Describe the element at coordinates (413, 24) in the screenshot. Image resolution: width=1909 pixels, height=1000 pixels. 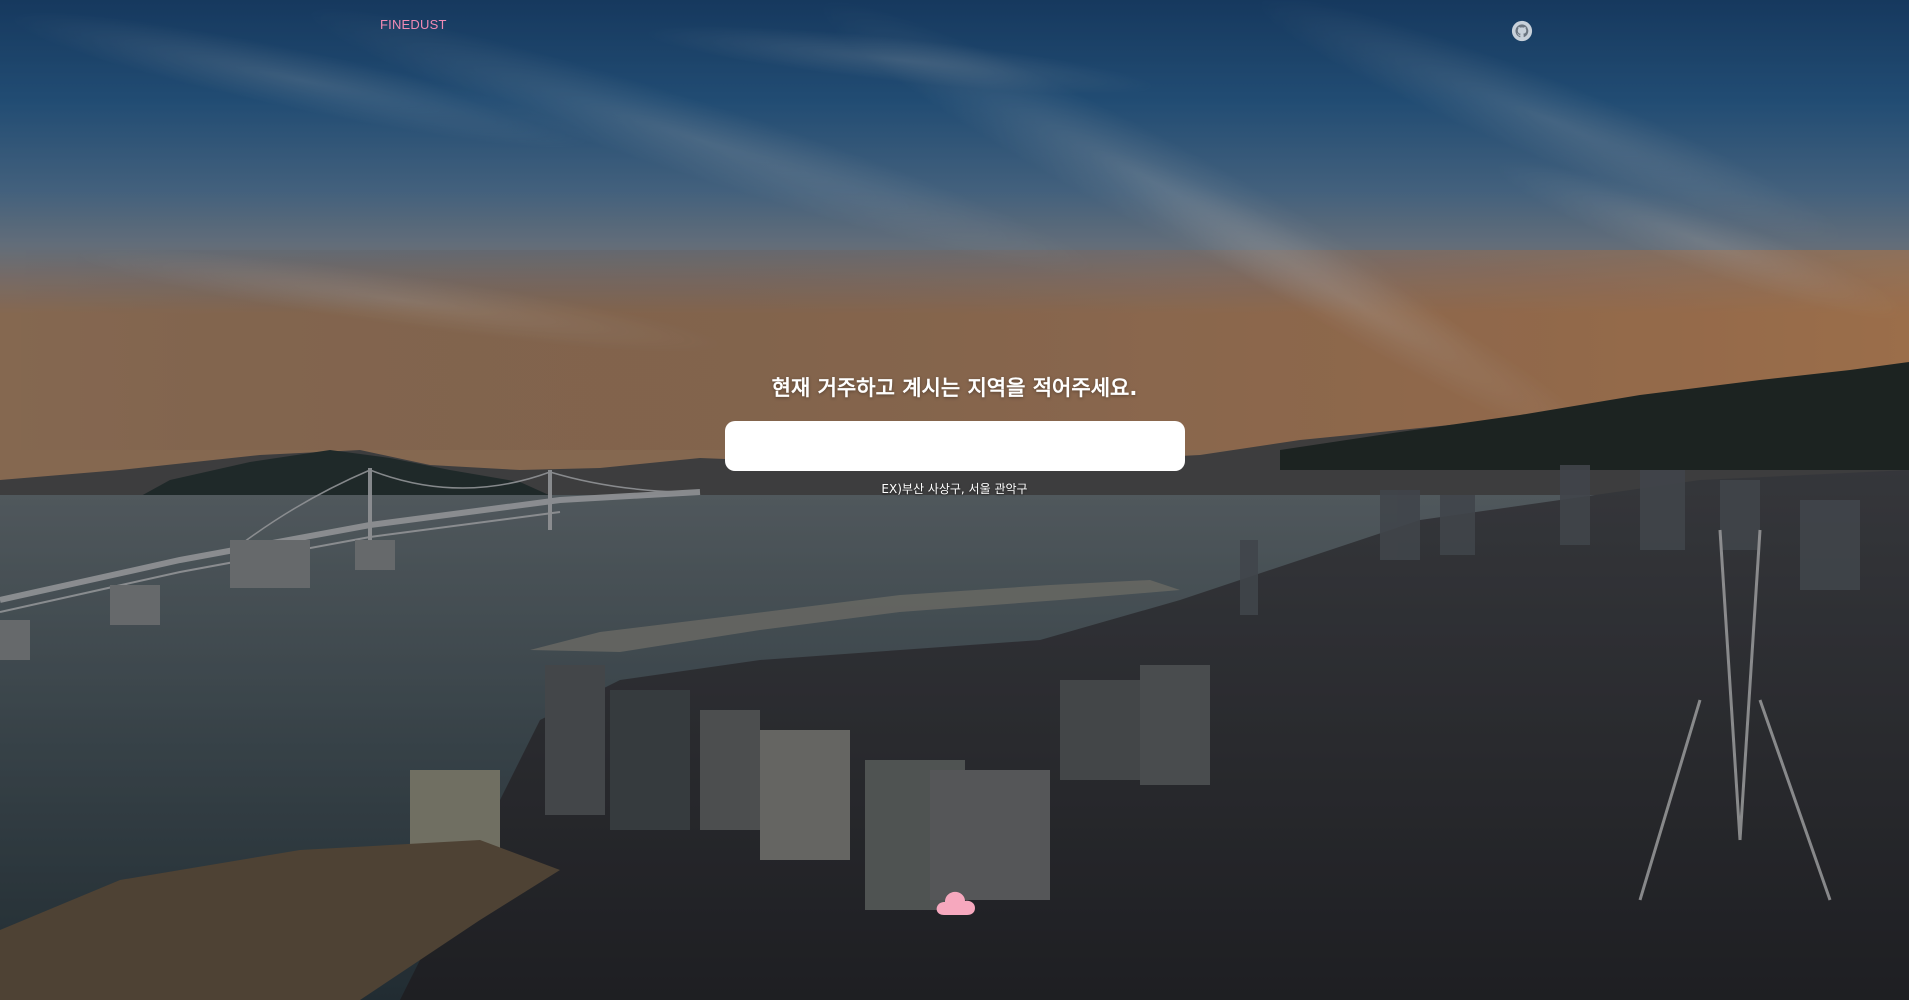
I see `brand-logo-link: FINEDUST` at that location.